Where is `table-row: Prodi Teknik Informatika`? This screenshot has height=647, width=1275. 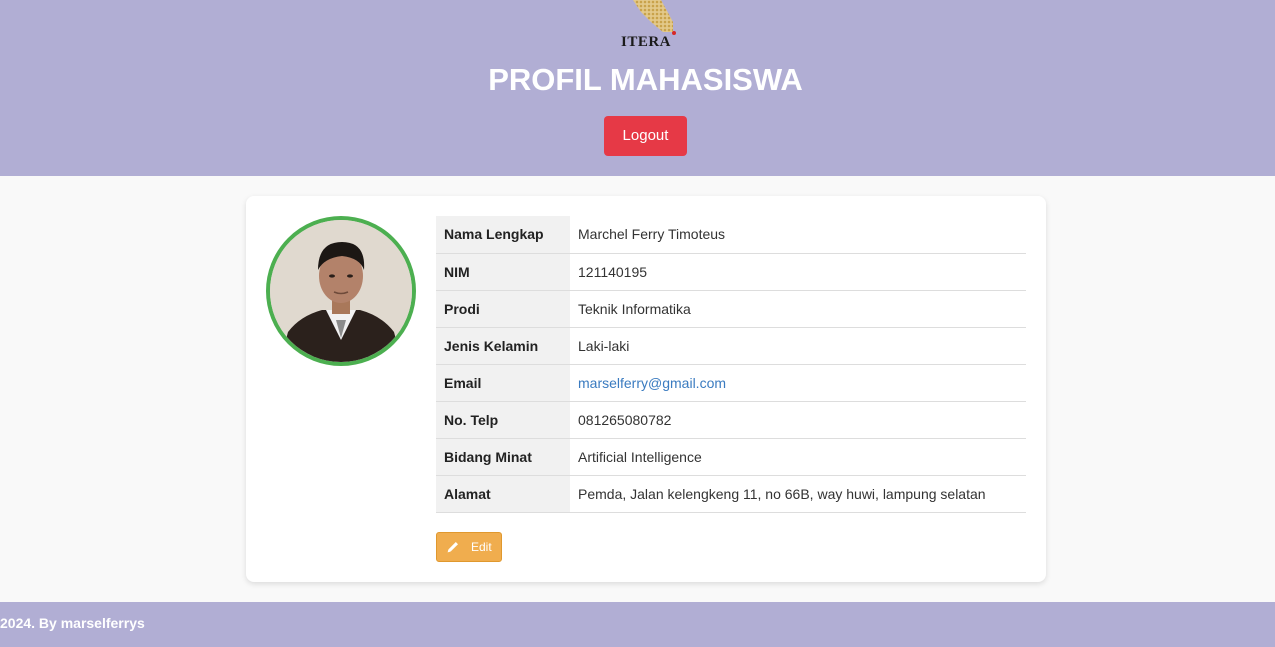 table-row: Prodi Teknik Informatika is located at coordinates (731, 309).